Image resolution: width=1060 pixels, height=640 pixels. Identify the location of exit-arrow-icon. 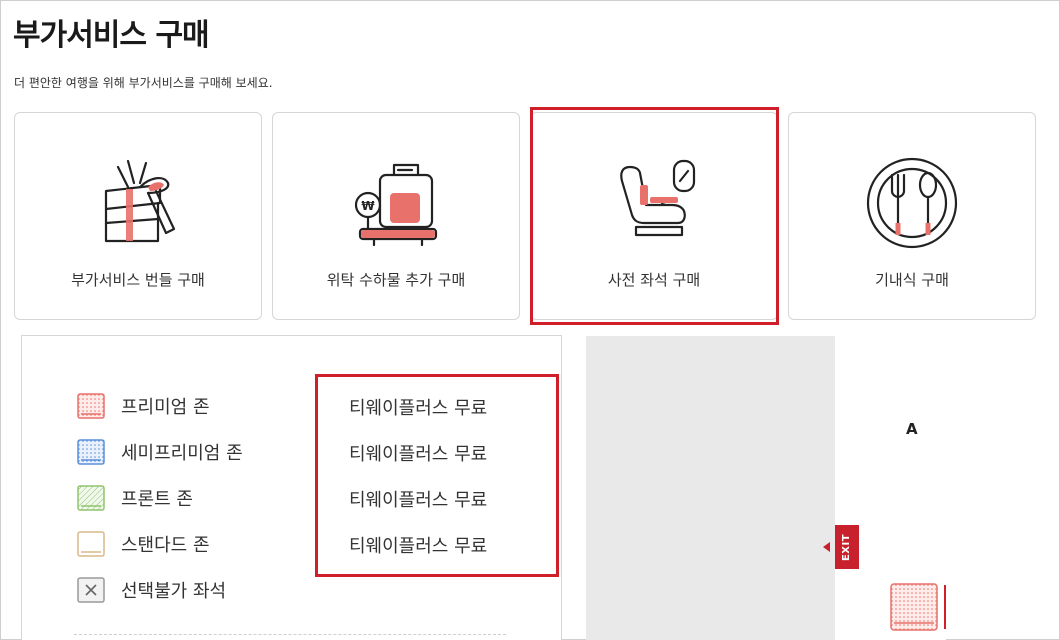
(826, 547).